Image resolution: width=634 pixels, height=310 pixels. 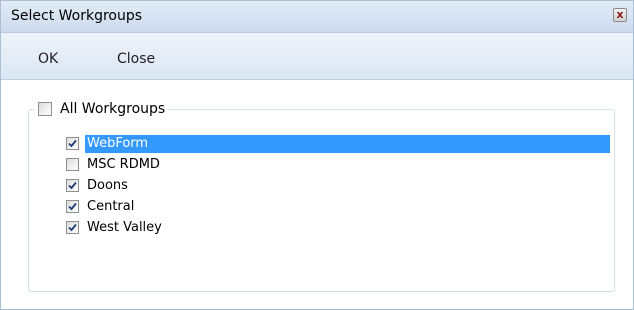 I want to click on close-icon: x, so click(x=620, y=14).